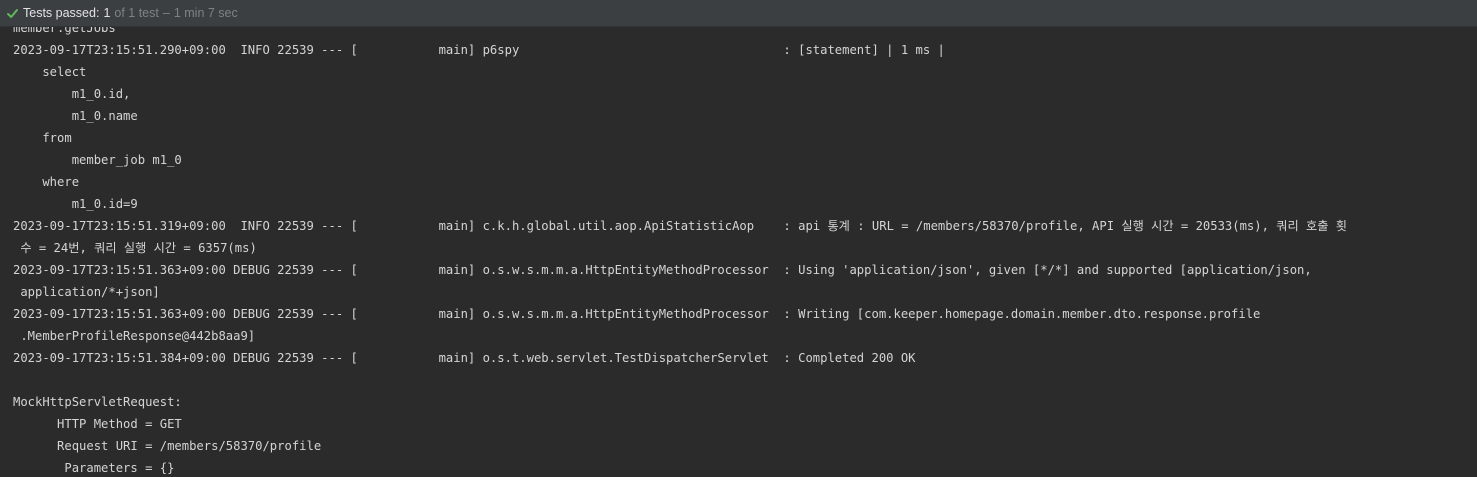 The height and width of the screenshot is (477, 1477). Describe the element at coordinates (97, 160) in the screenshot. I see `console-line: member_job m1_0` at that location.